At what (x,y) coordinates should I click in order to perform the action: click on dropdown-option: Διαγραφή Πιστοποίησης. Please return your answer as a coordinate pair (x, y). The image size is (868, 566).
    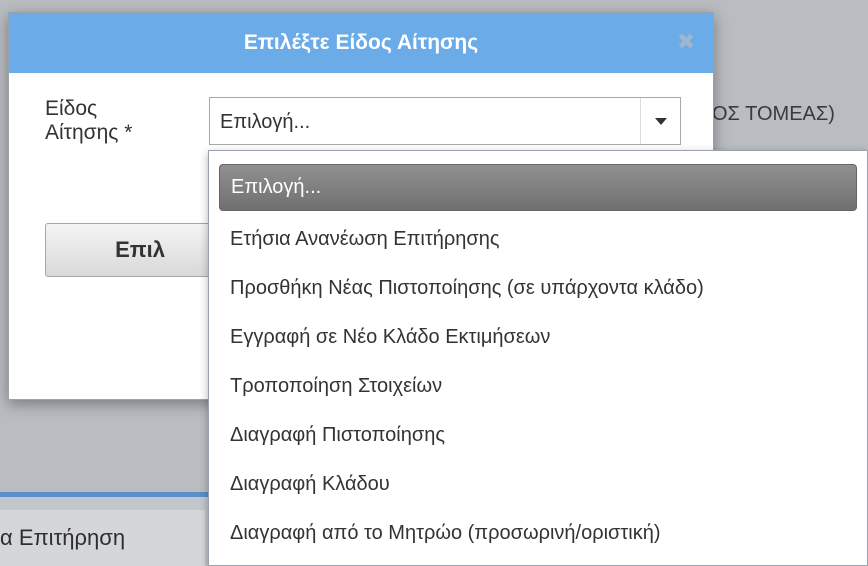
    Looking at the image, I should click on (538, 435).